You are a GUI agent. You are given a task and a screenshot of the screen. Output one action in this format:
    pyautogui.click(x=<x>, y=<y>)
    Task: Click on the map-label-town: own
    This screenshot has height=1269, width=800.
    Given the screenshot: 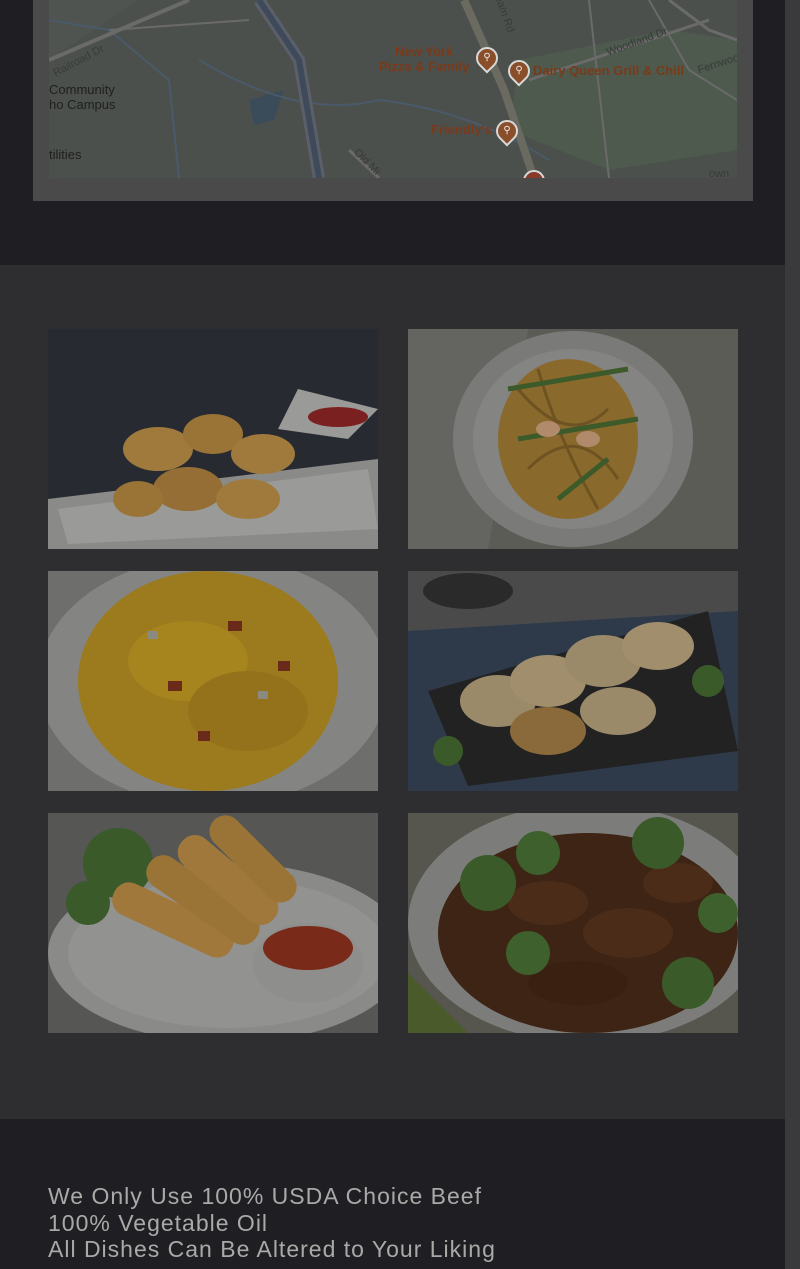 What is the action you would take?
    pyautogui.click(x=719, y=173)
    